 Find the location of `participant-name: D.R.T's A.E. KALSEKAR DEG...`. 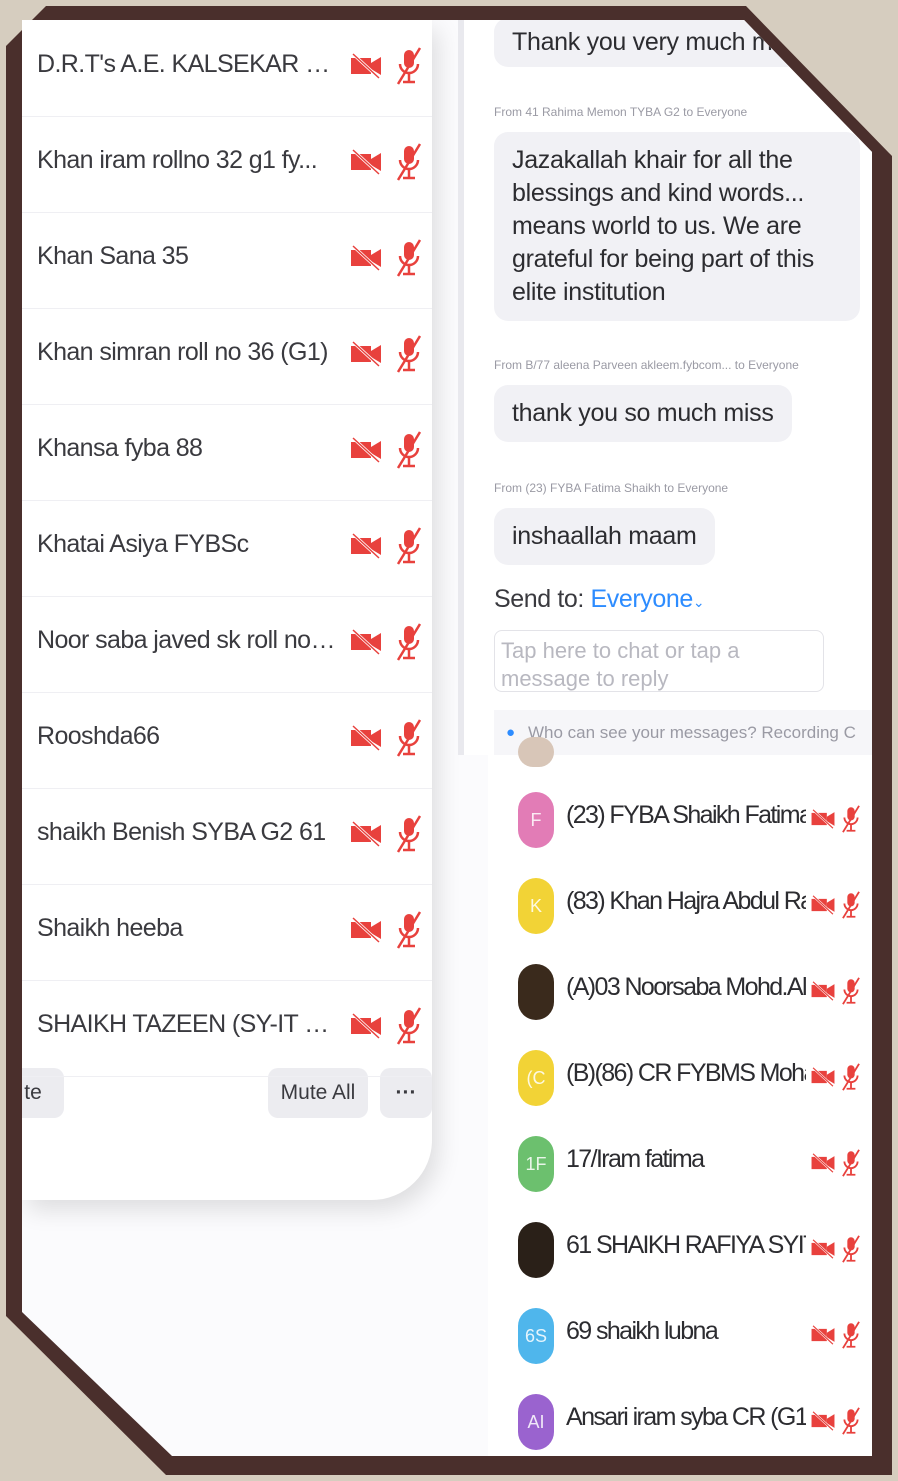

participant-name: D.R.T's A.E. KALSEKAR DEG... is located at coordinates (187, 64).